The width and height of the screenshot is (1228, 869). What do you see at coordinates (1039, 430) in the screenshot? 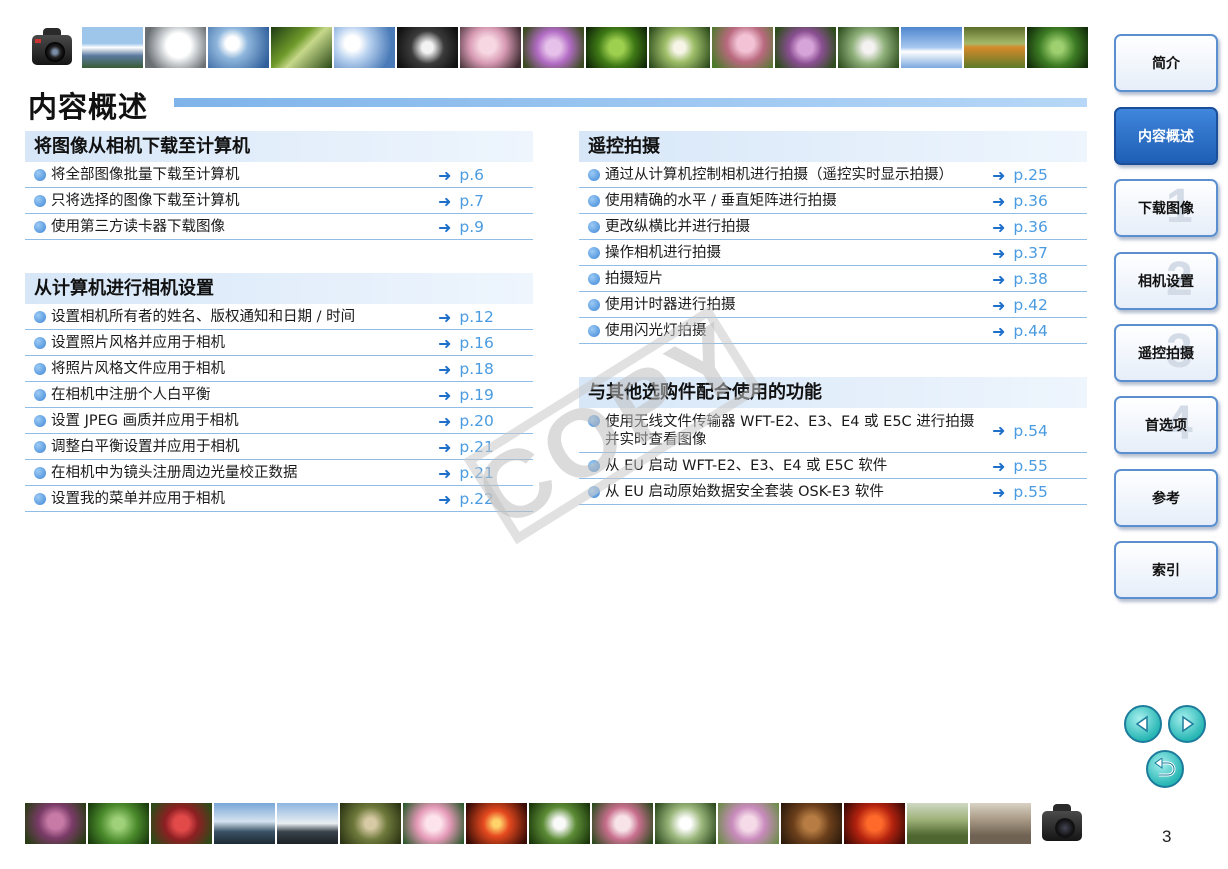
I see `page-link: ➜ p.54` at bounding box center [1039, 430].